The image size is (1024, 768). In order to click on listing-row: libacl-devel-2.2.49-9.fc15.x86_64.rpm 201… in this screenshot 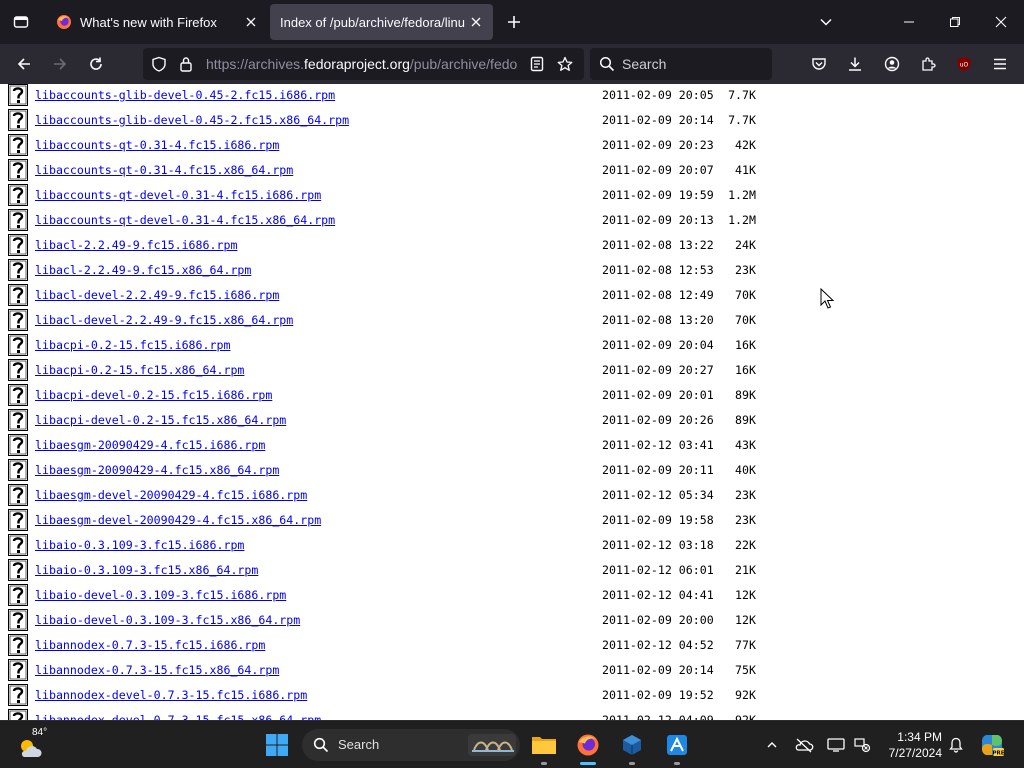, I will do `click(512, 321)`.